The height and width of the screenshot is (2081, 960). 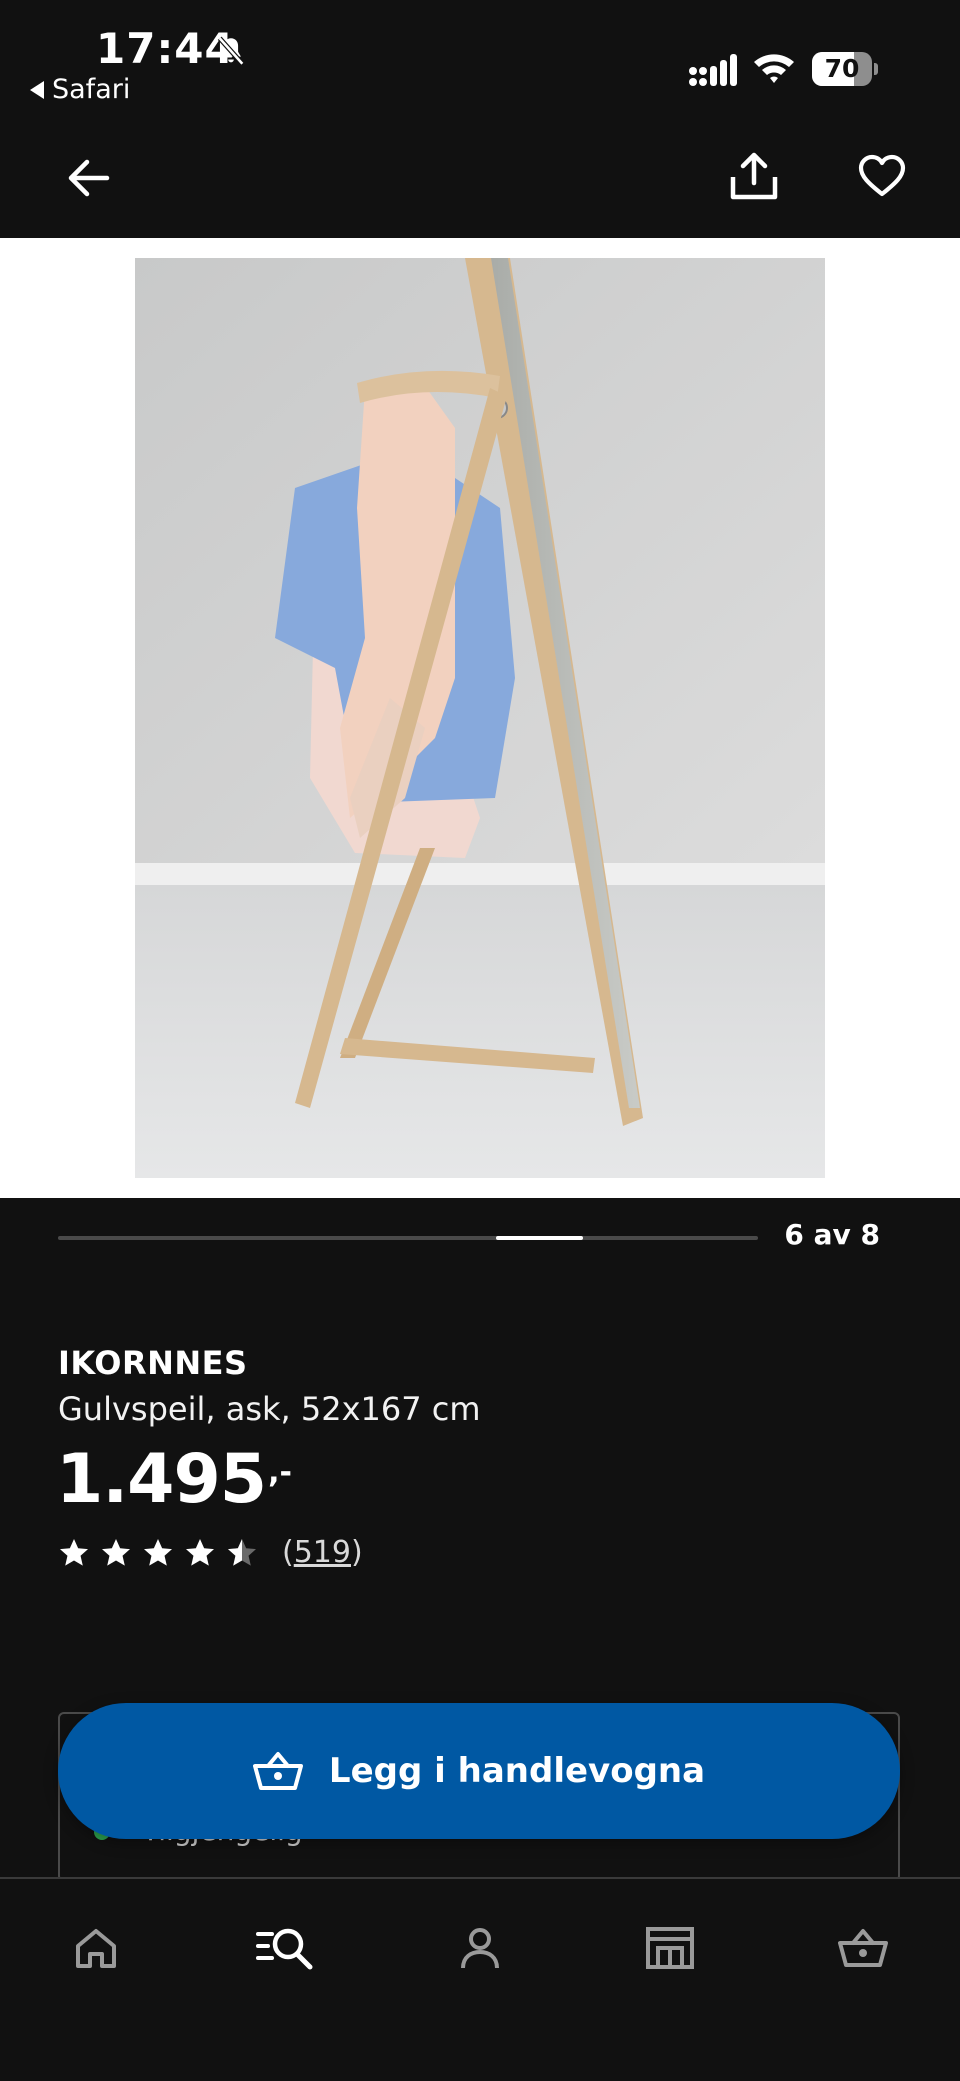 I want to click on back-button, so click(x=88, y=178).